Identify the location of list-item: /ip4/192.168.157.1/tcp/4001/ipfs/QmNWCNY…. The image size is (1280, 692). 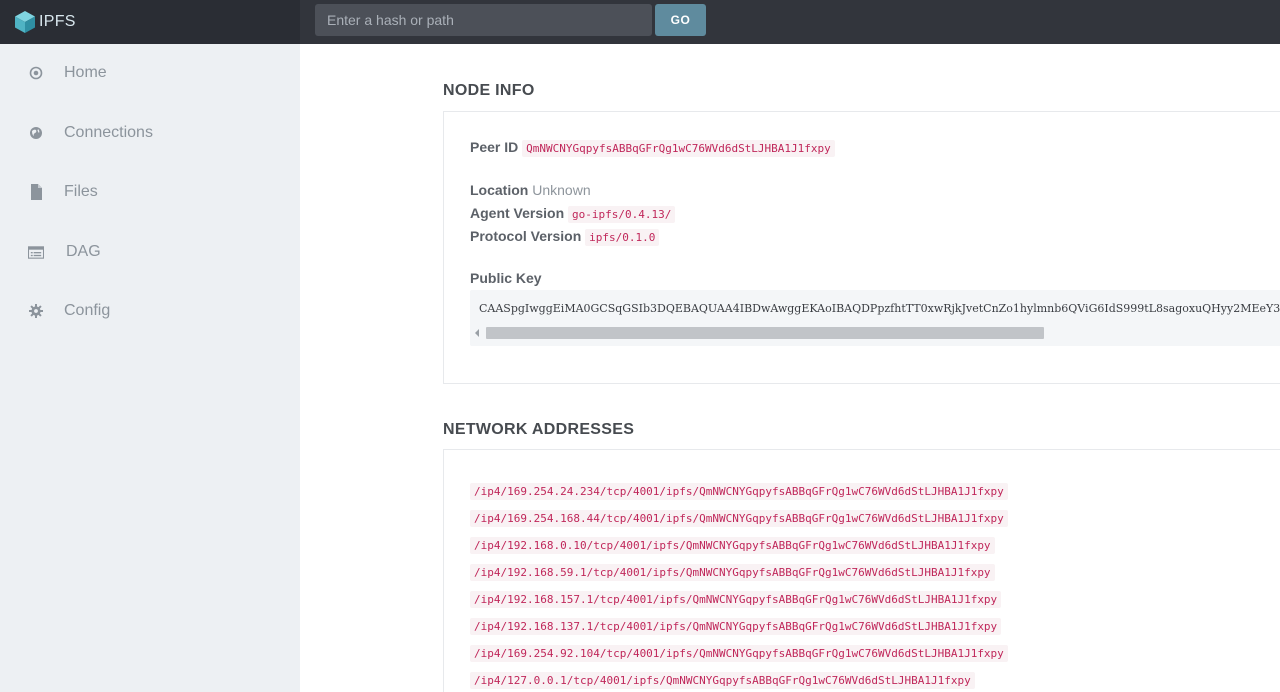
(736, 599).